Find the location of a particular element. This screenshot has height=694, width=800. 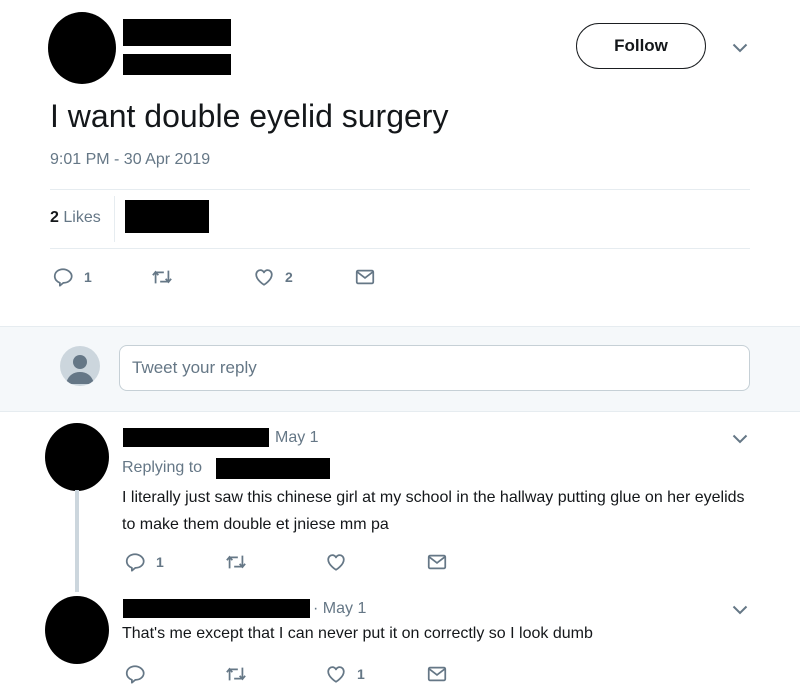

liker-avatars-redacted is located at coordinates (167, 216).